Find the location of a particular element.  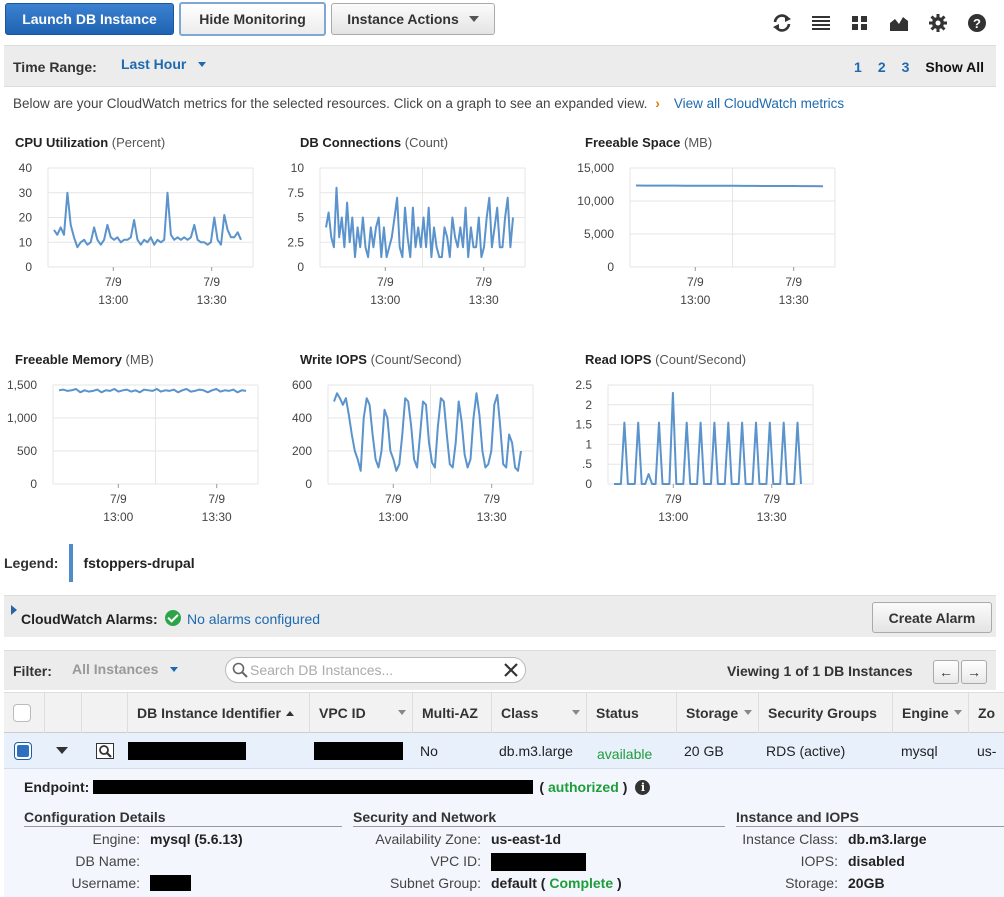

column-header-storage: Storage is located at coordinates (717, 713).